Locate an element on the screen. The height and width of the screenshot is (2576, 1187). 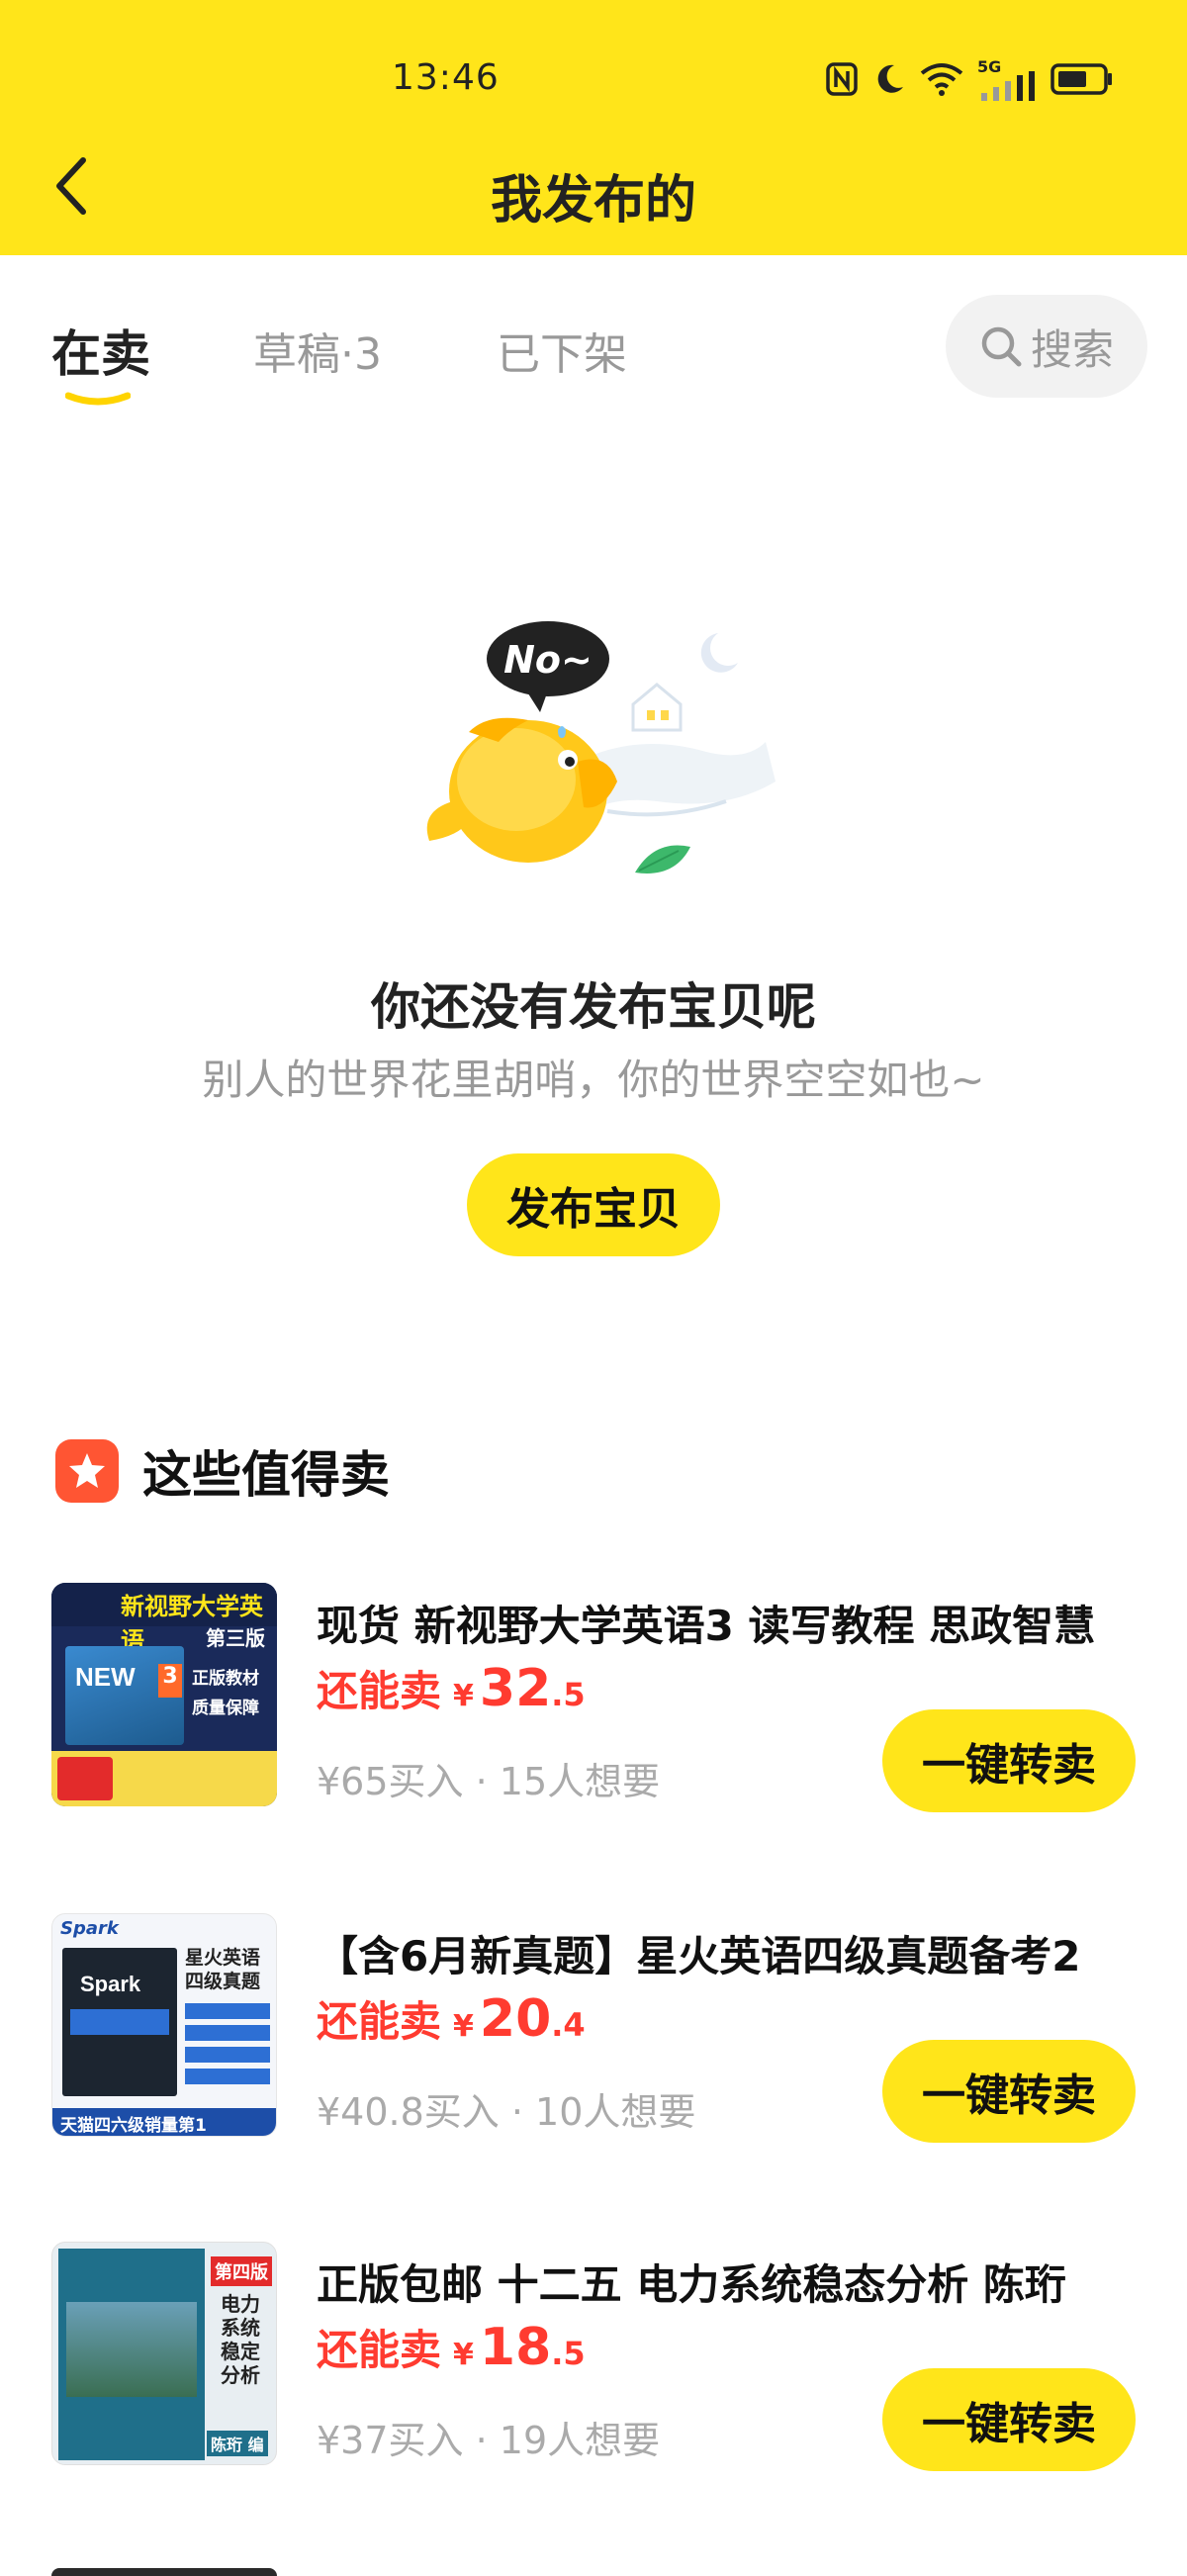
product-thumbnail: Spark Spark 星火英语 四级真题 天猫四六级销量第1 is located at coordinates (164, 2025).